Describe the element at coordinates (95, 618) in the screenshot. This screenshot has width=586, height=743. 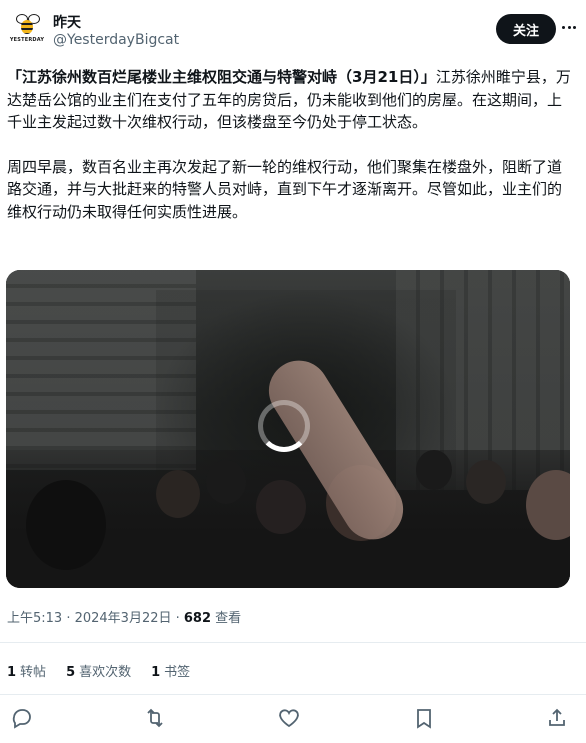
I see `tweet-timestamp: 上午5:13 · 2024年3月22日 ·` at that location.